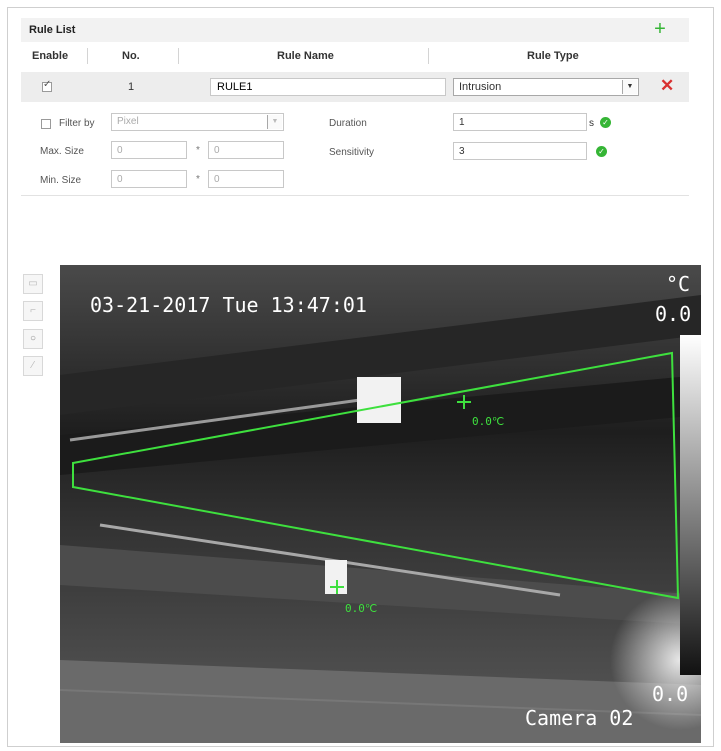 The height and width of the screenshot is (751, 721). What do you see at coordinates (77, 123) in the screenshot?
I see `filter-by-label: Filter by` at bounding box center [77, 123].